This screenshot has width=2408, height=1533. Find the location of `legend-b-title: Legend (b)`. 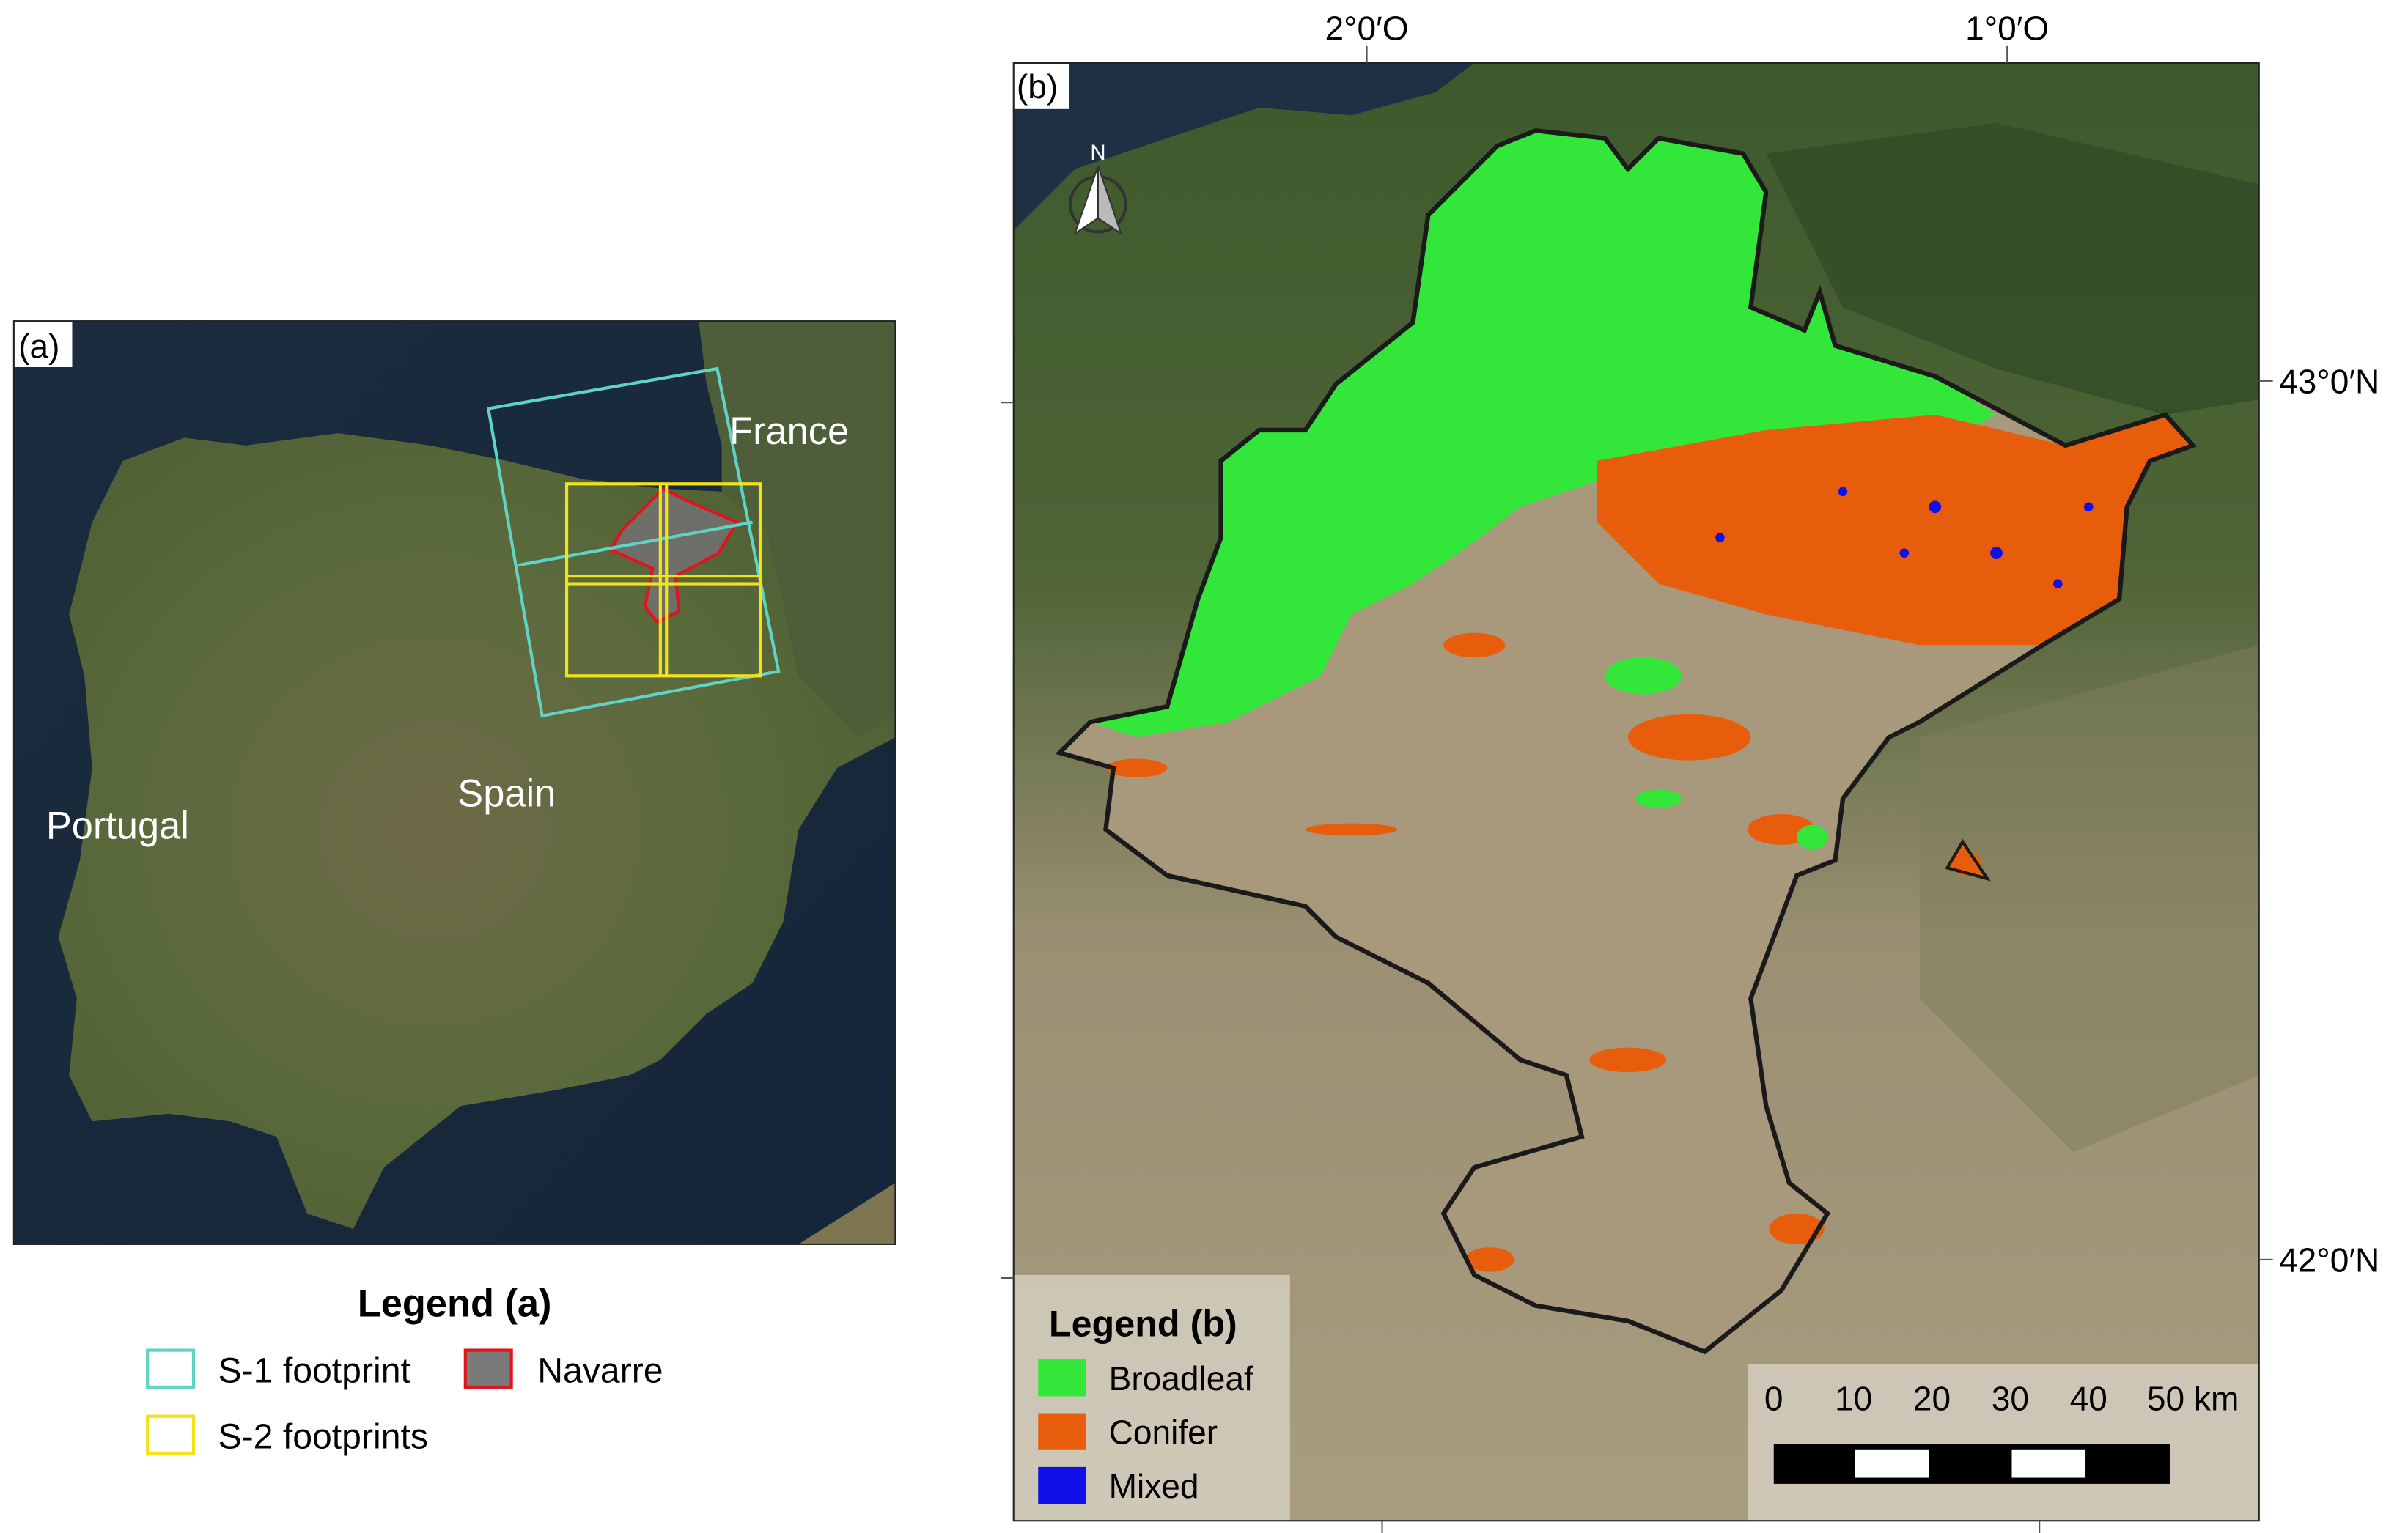

legend-b-title: Legend (b) is located at coordinates (1143, 1324).